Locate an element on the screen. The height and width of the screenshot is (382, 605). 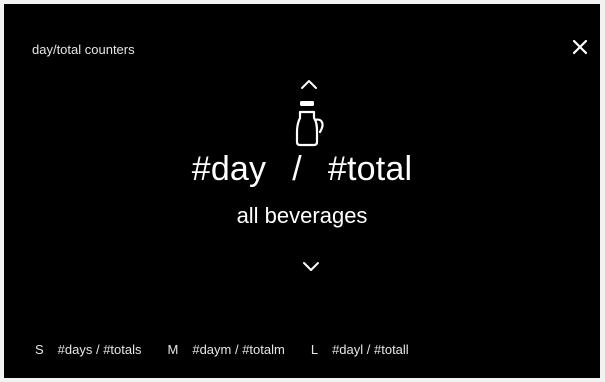
chevron-up-icon is located at coordinates (309, 84).